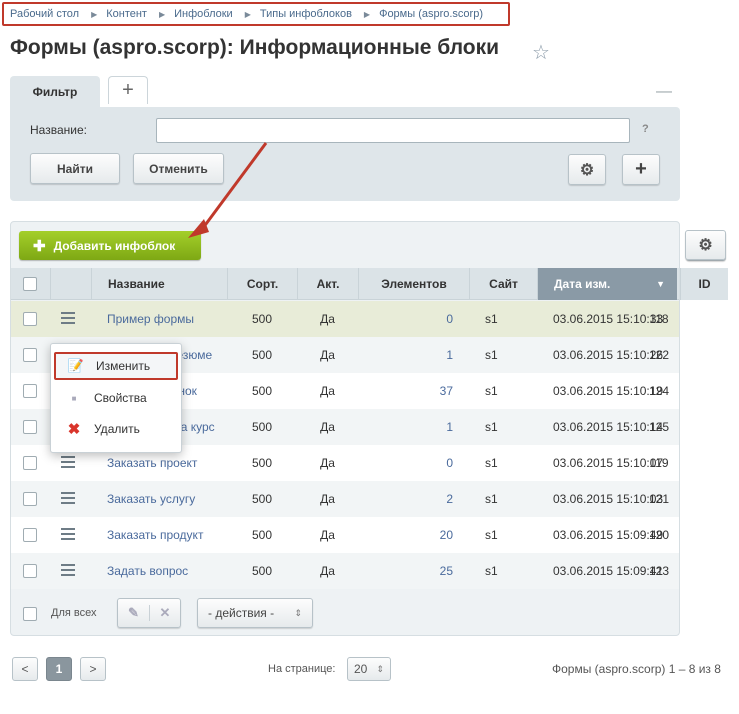  I want to click on annotation-arrow, so click(228, 190).